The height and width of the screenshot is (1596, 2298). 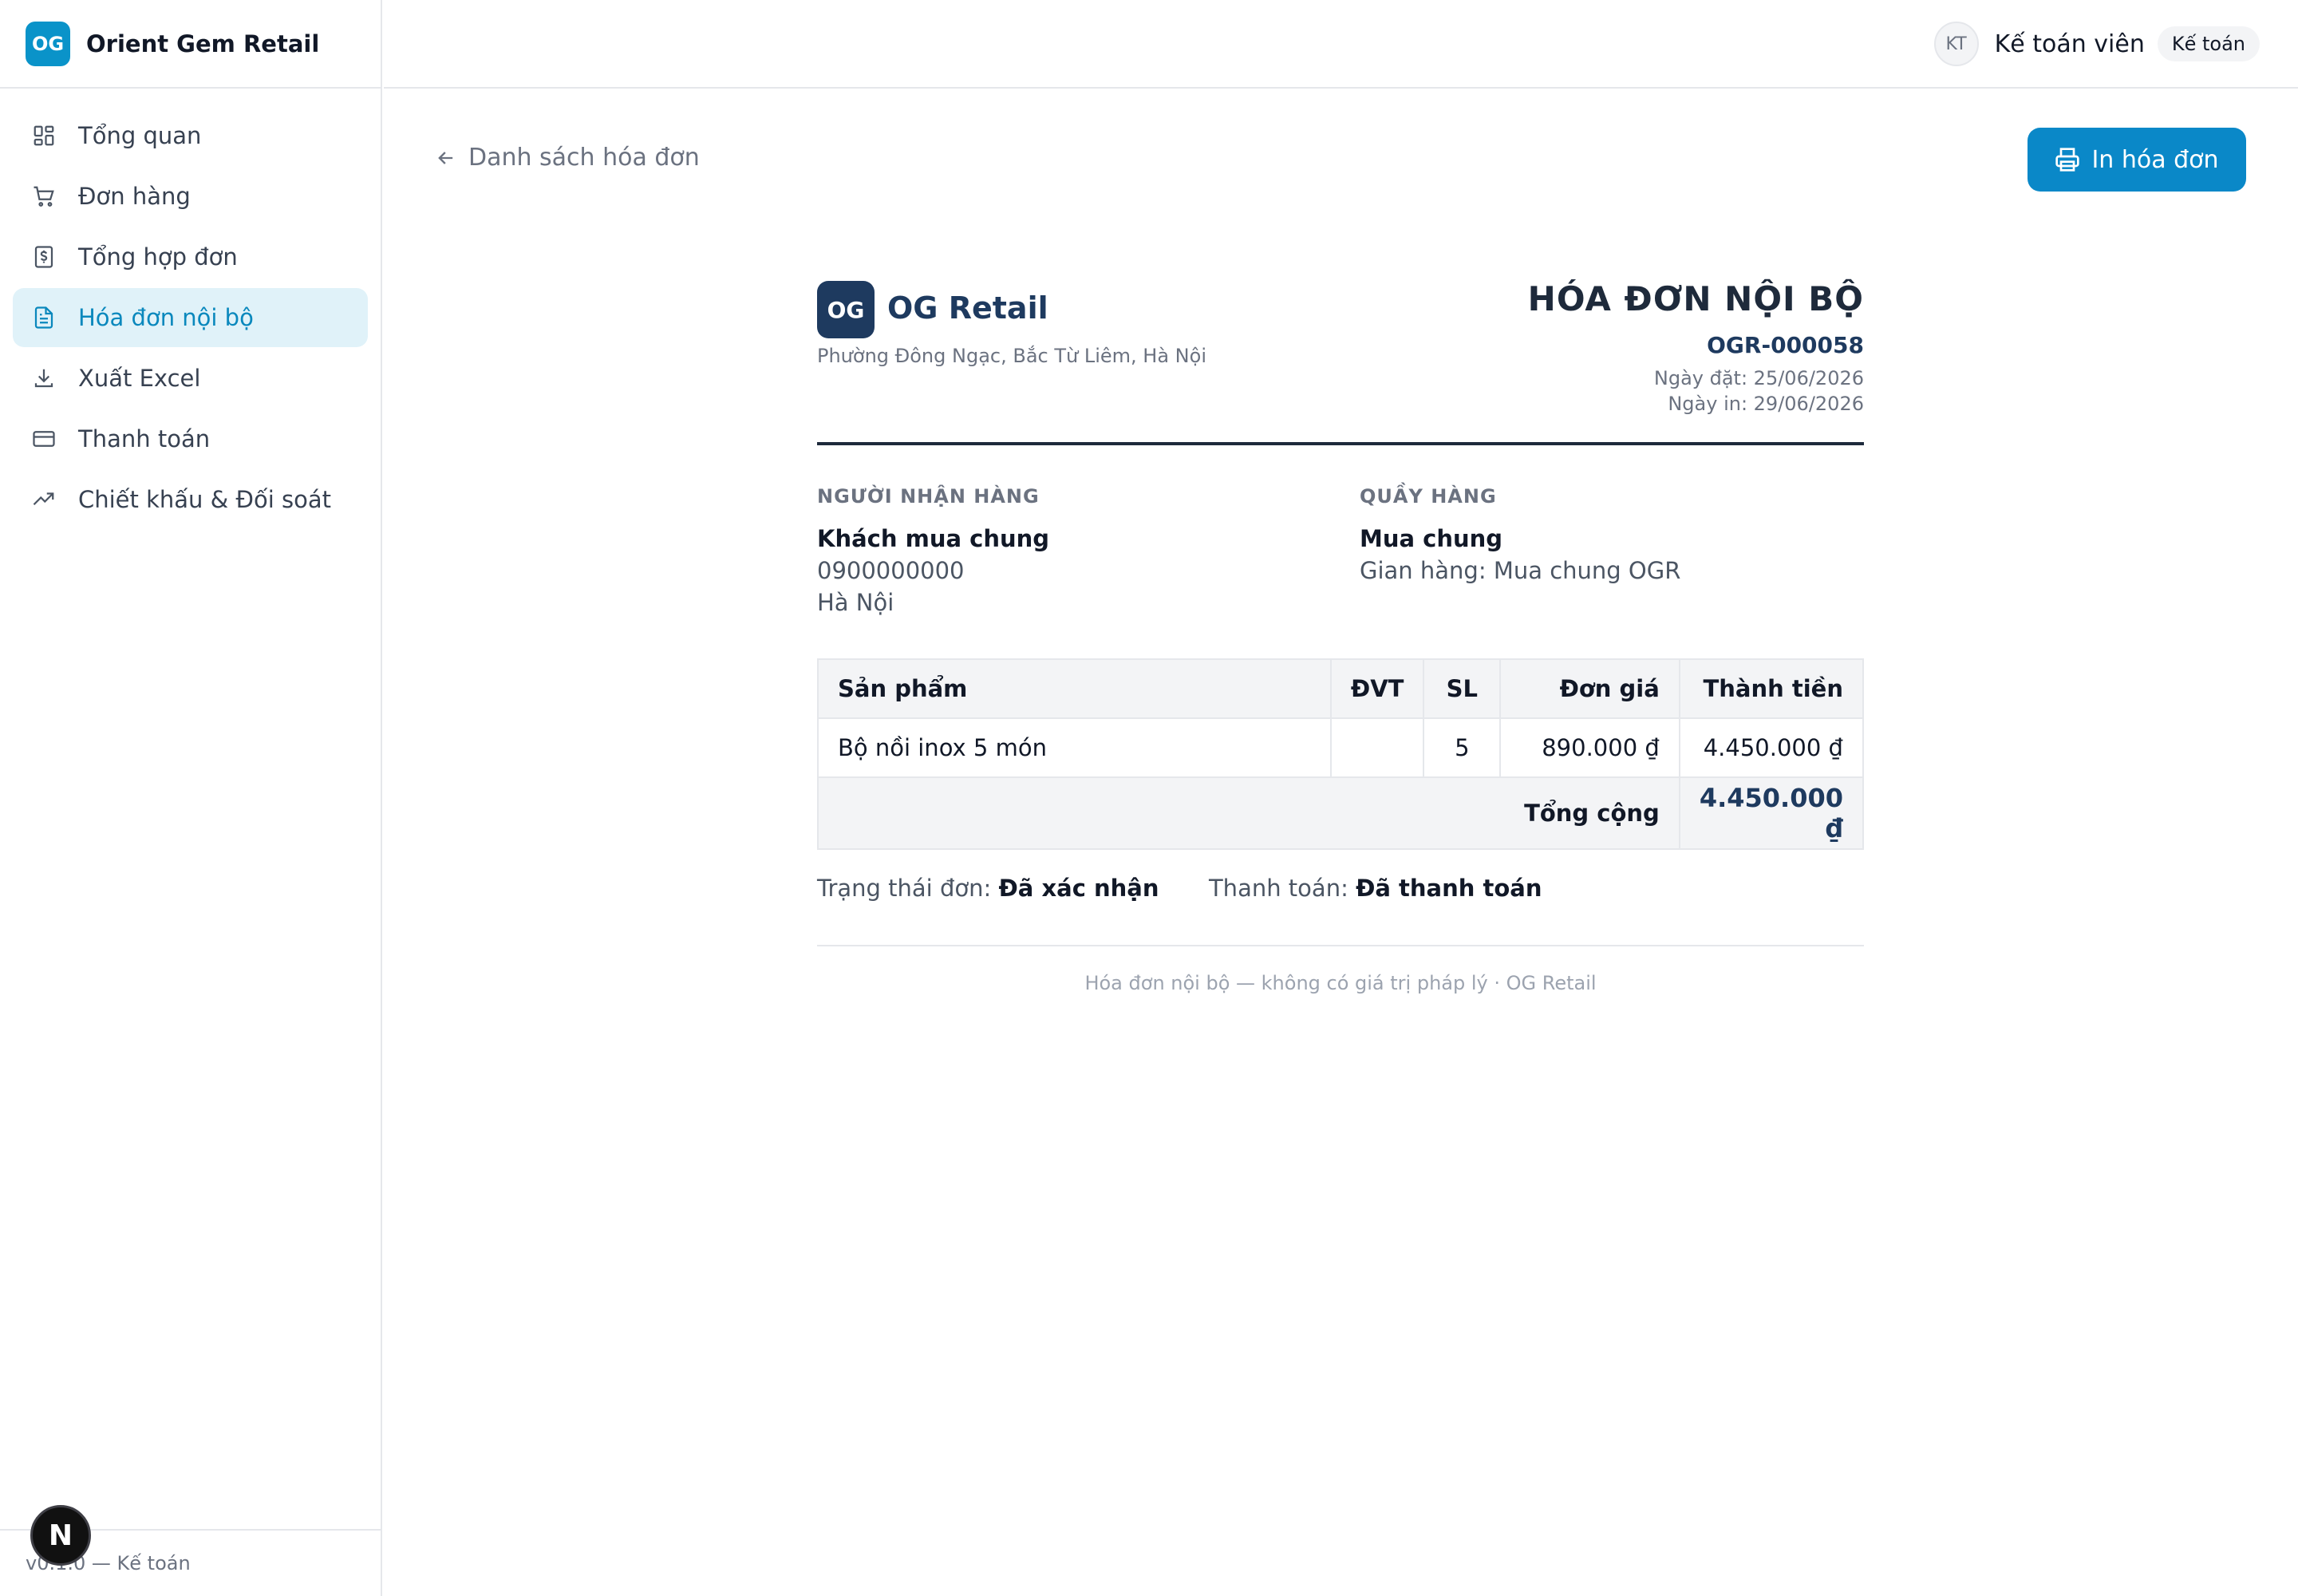 What do you see at coordinates (1432, 538) in the screenshot?
I see `counter-name: Mua chung` at bounding box center [1432, 538].